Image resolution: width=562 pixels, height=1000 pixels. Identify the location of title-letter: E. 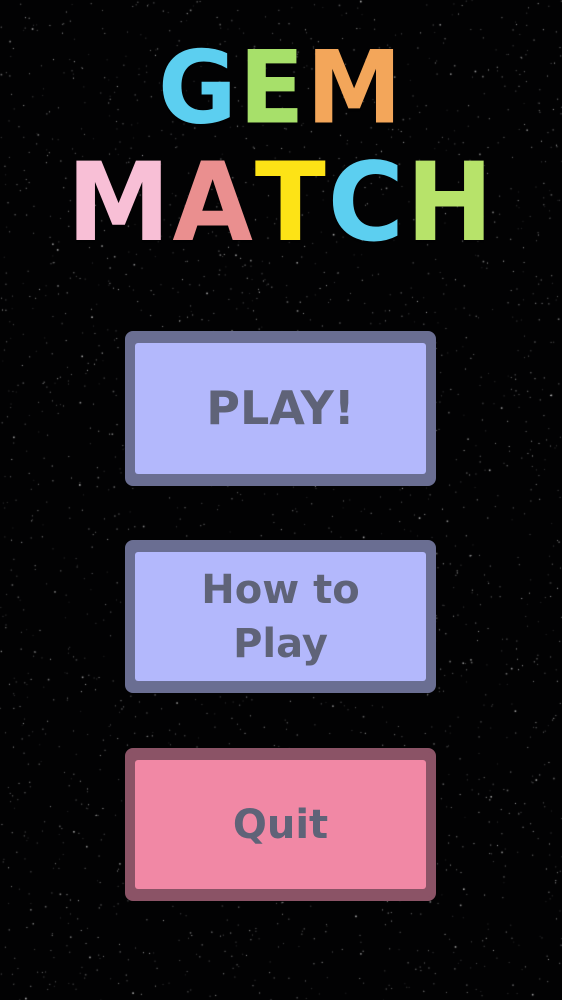
(272, 88).